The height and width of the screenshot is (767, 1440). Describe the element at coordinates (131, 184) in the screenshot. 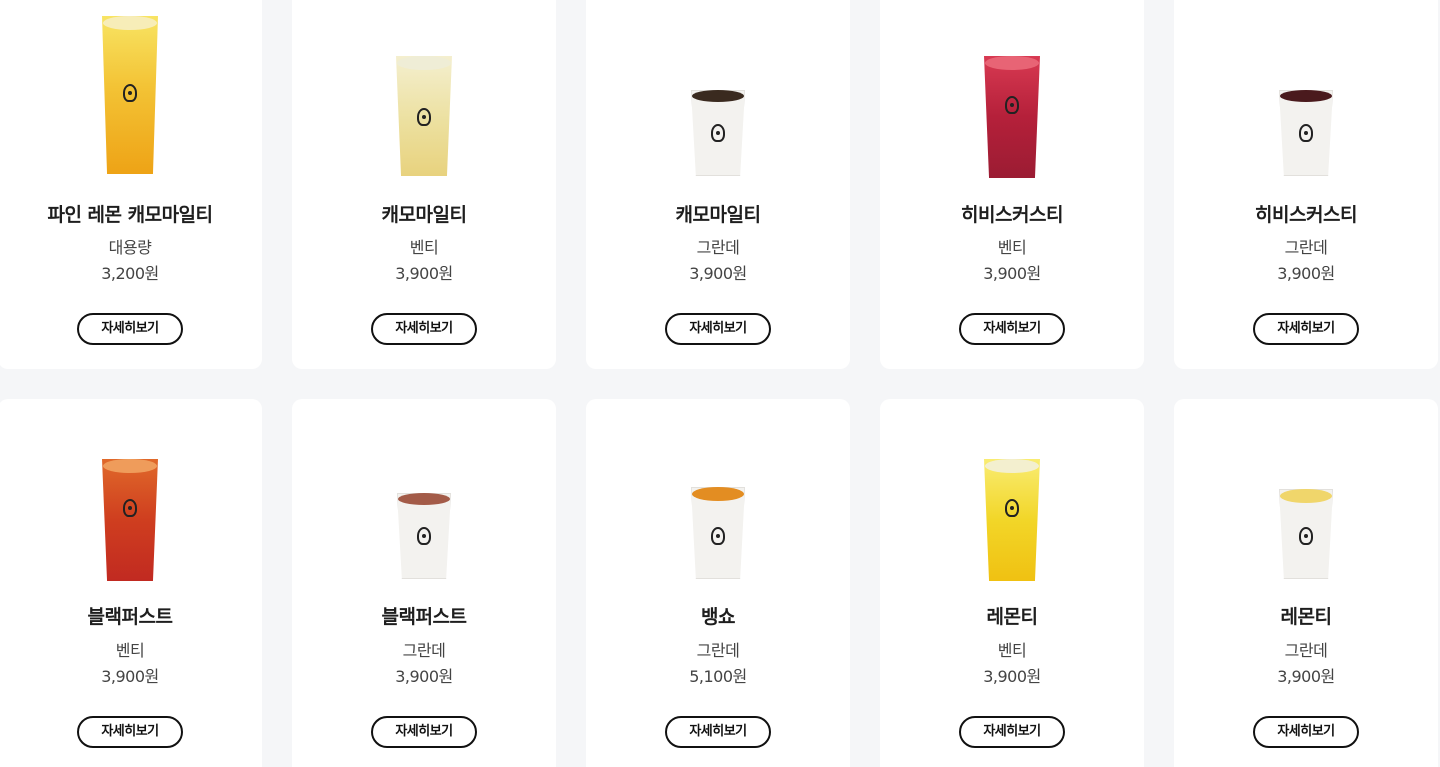

I see `product-card: 파인 레몬 캐모마일티 대용량 3,200원 자세히보기` at that location.